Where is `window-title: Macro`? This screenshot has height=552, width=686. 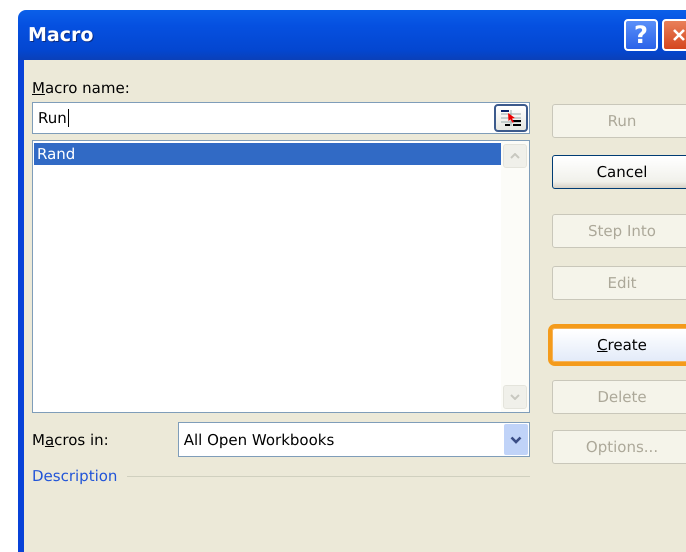 window-title: Macro is located at coordinates (61, 35).